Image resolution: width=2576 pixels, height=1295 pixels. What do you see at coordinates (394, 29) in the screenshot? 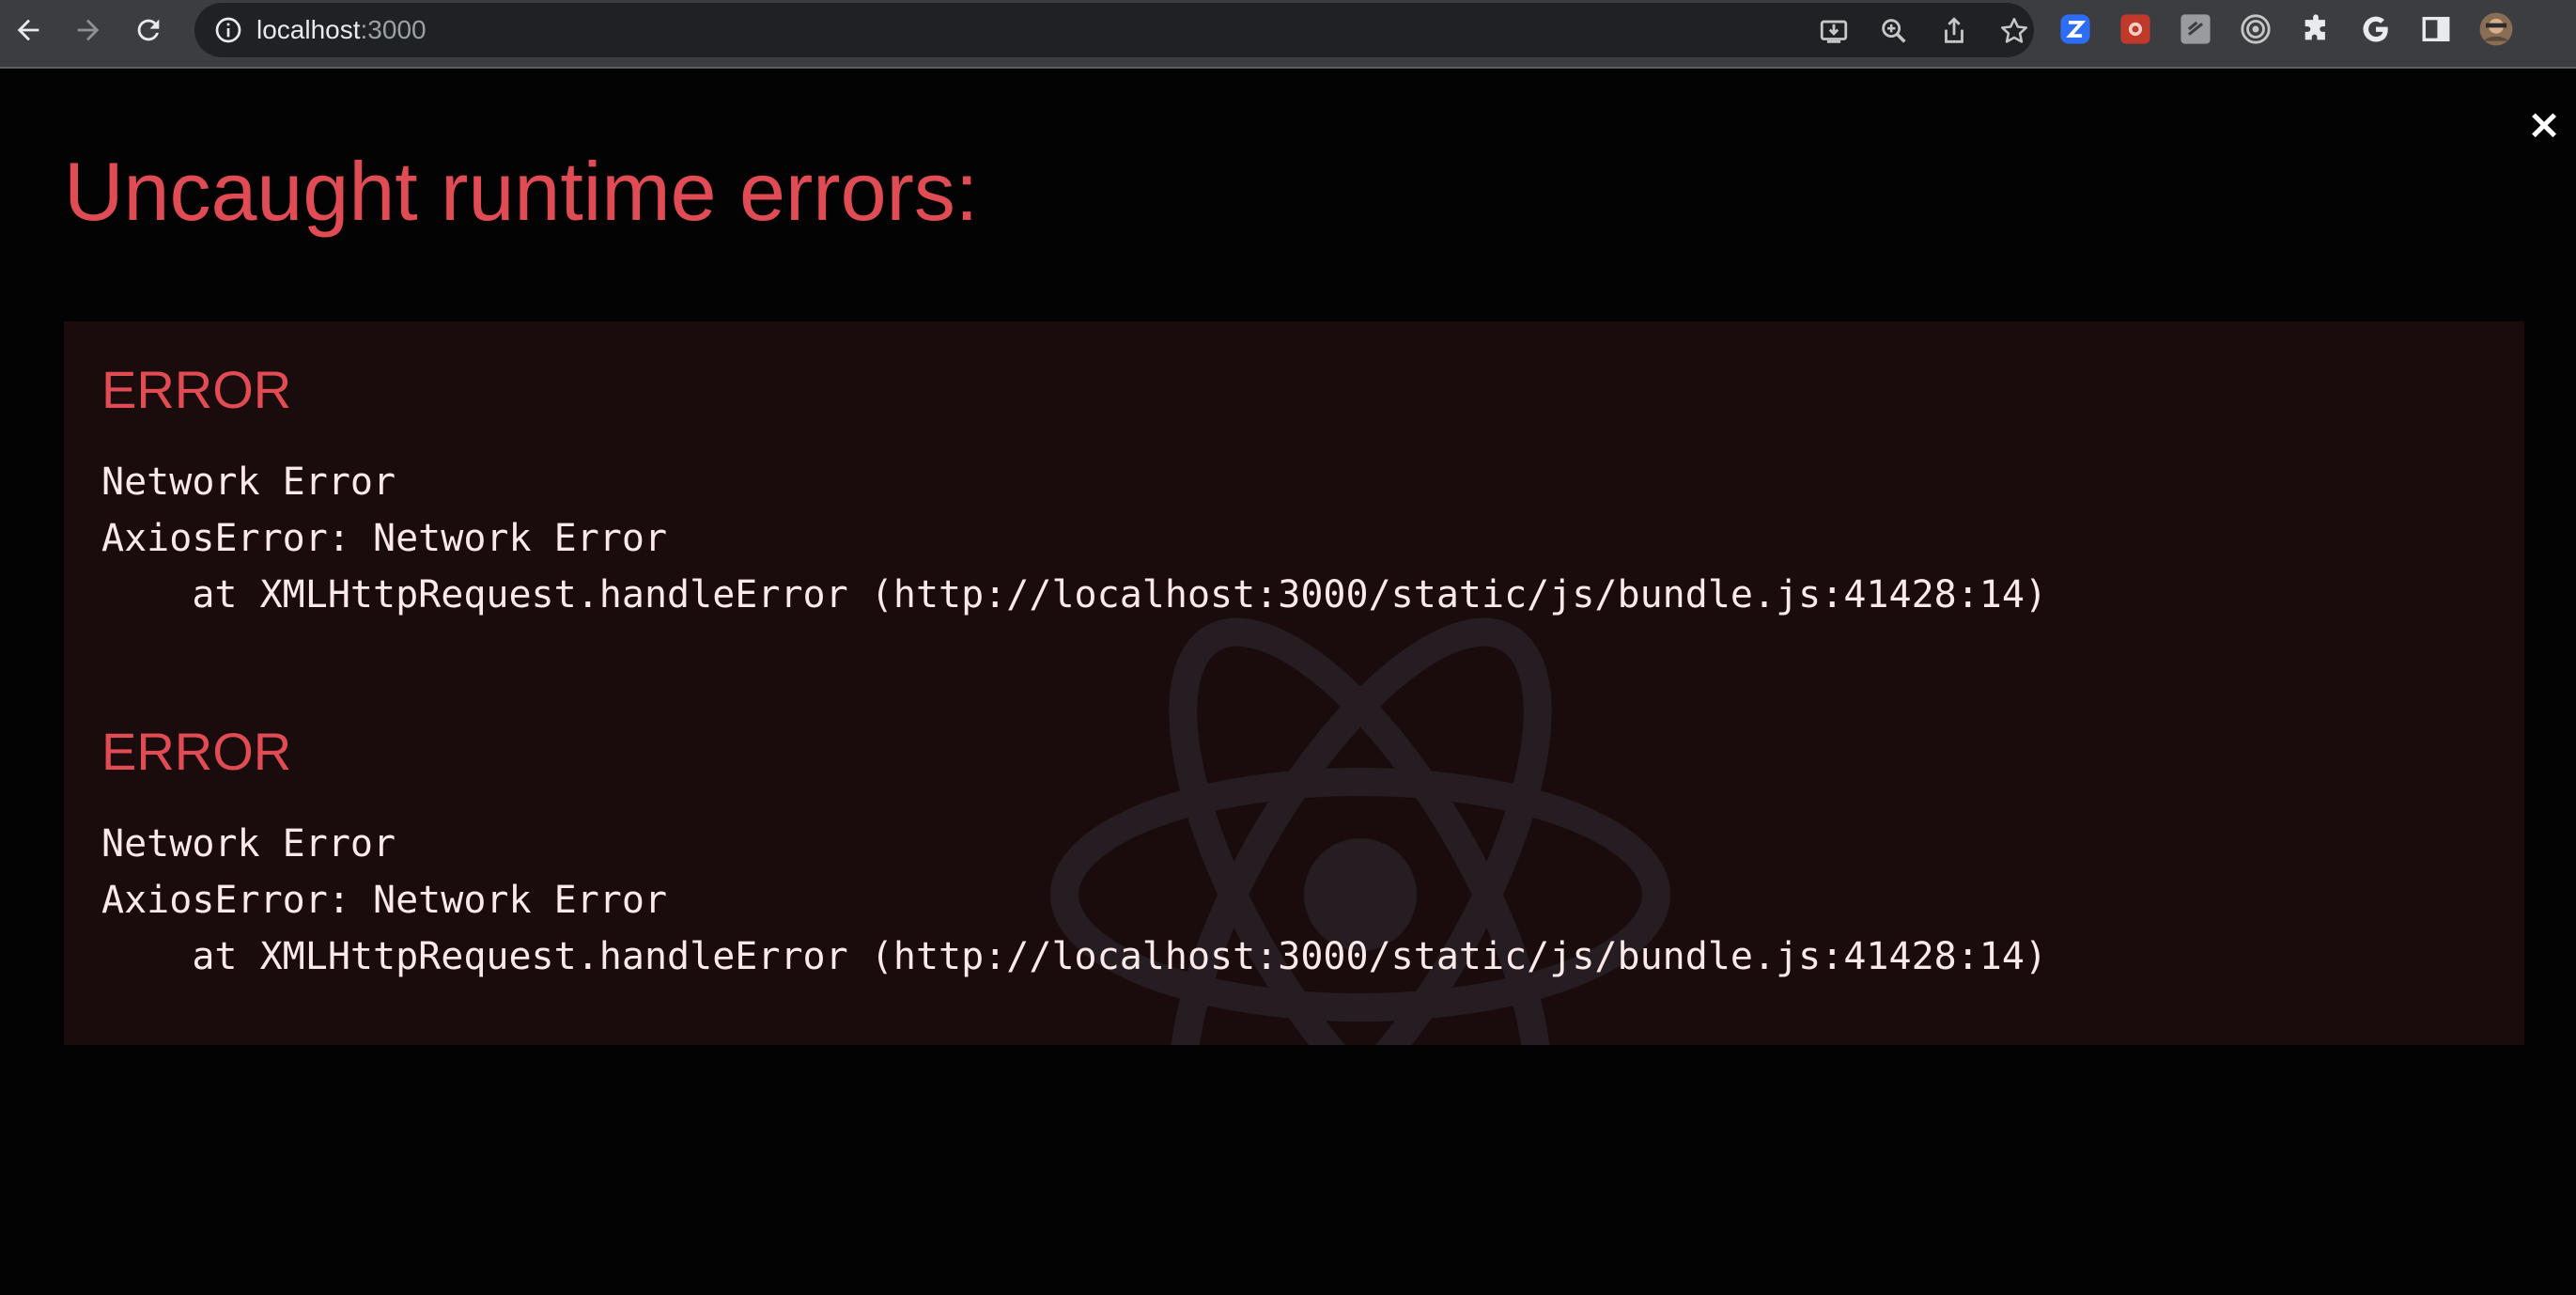
I see `url-port: :3000` at bounding box center [394, 29].